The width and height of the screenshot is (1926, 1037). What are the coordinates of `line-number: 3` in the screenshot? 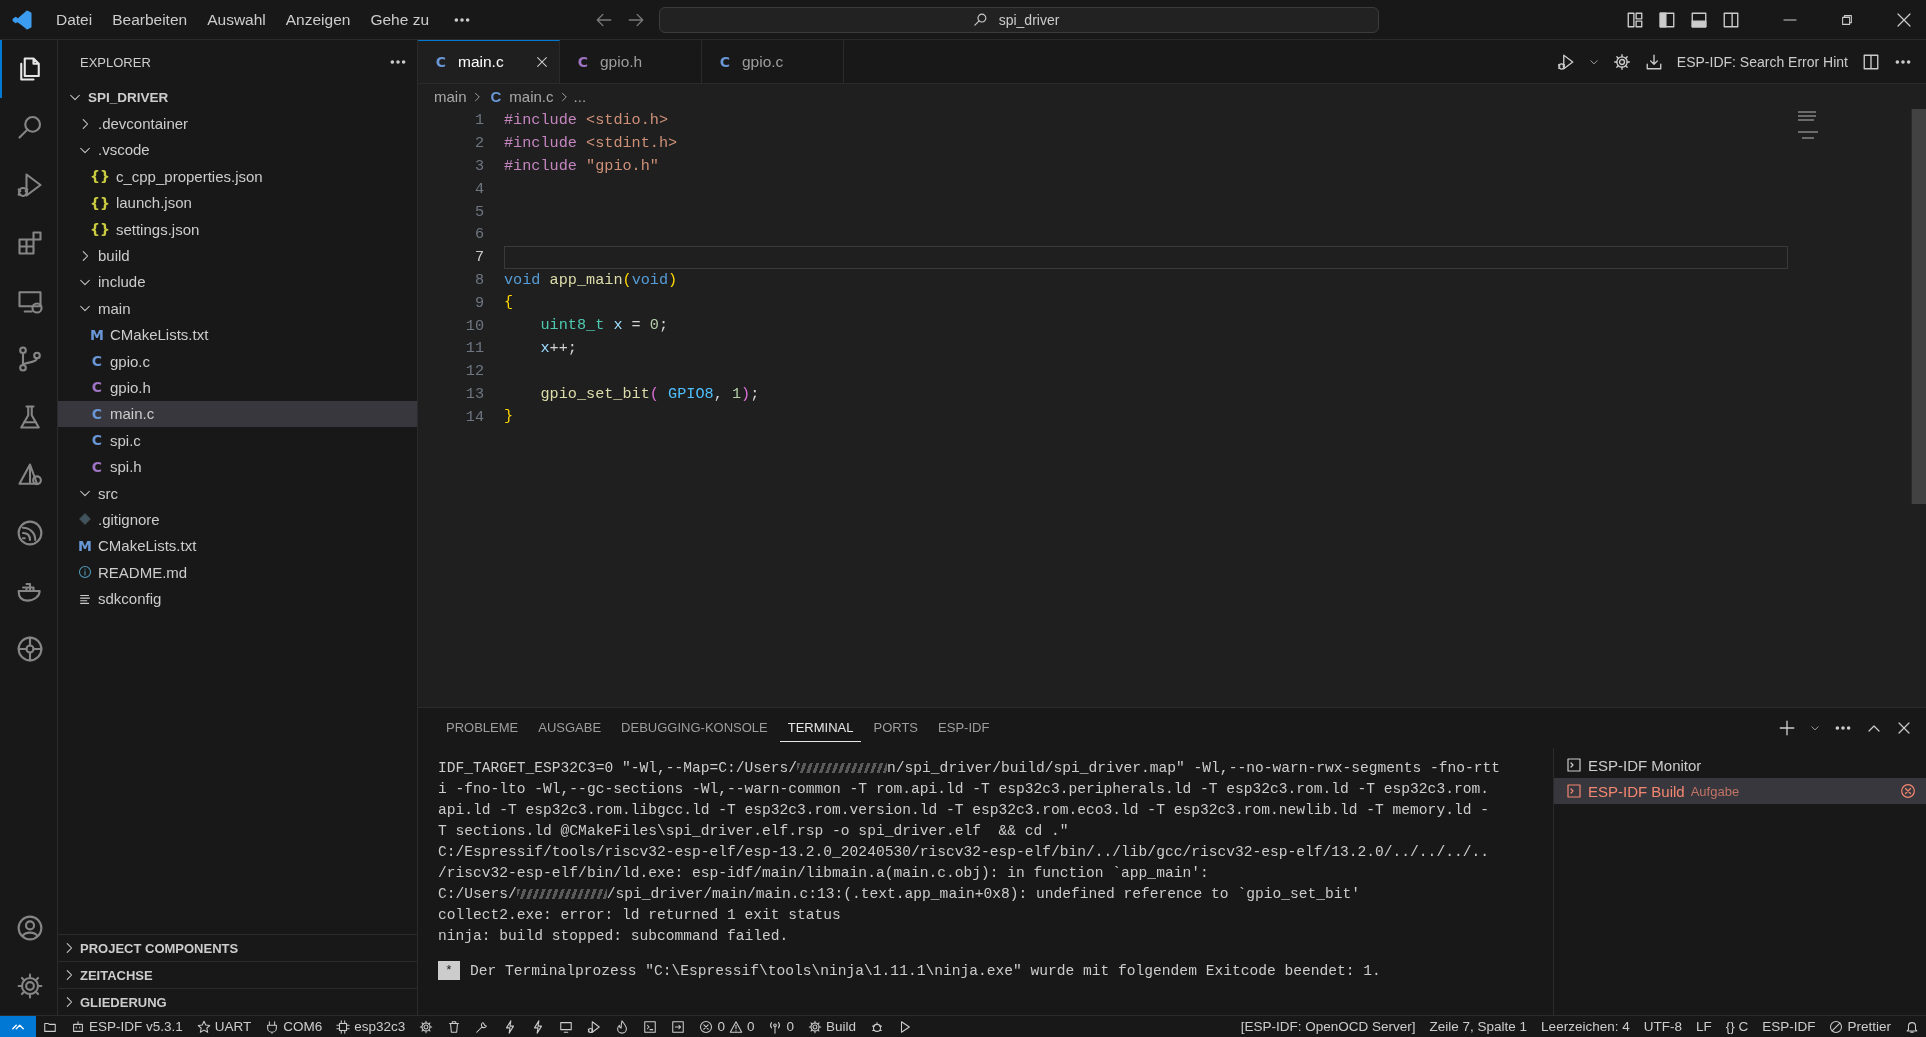 It's located at (478, 166).